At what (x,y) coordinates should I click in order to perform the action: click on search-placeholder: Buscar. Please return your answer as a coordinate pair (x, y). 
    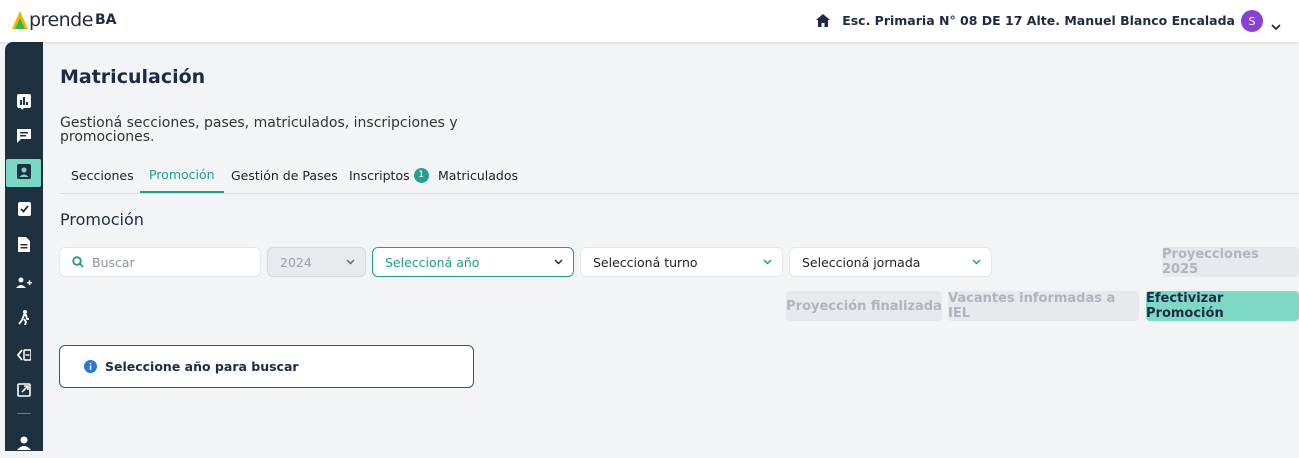
    Looking at the image, I should click on (113, 262).